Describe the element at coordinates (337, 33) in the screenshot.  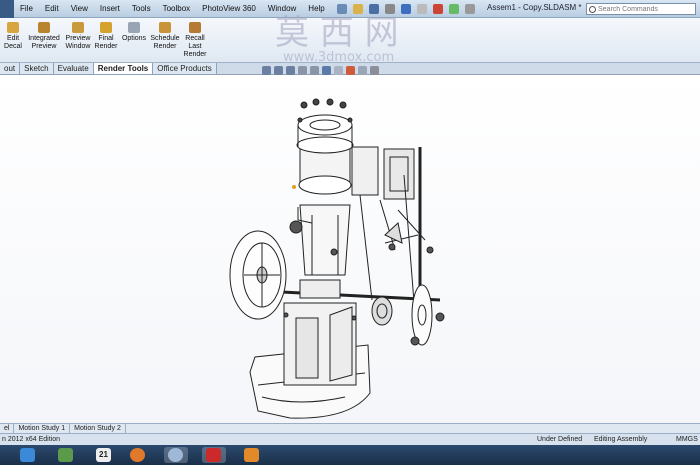
I see `watermark-logo-text: 莫 西 网` at that location.